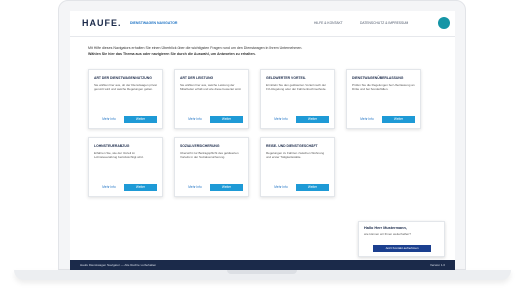 This screenshot has width=525, height=298. I want to click on user-avatar, so click(444, 23).